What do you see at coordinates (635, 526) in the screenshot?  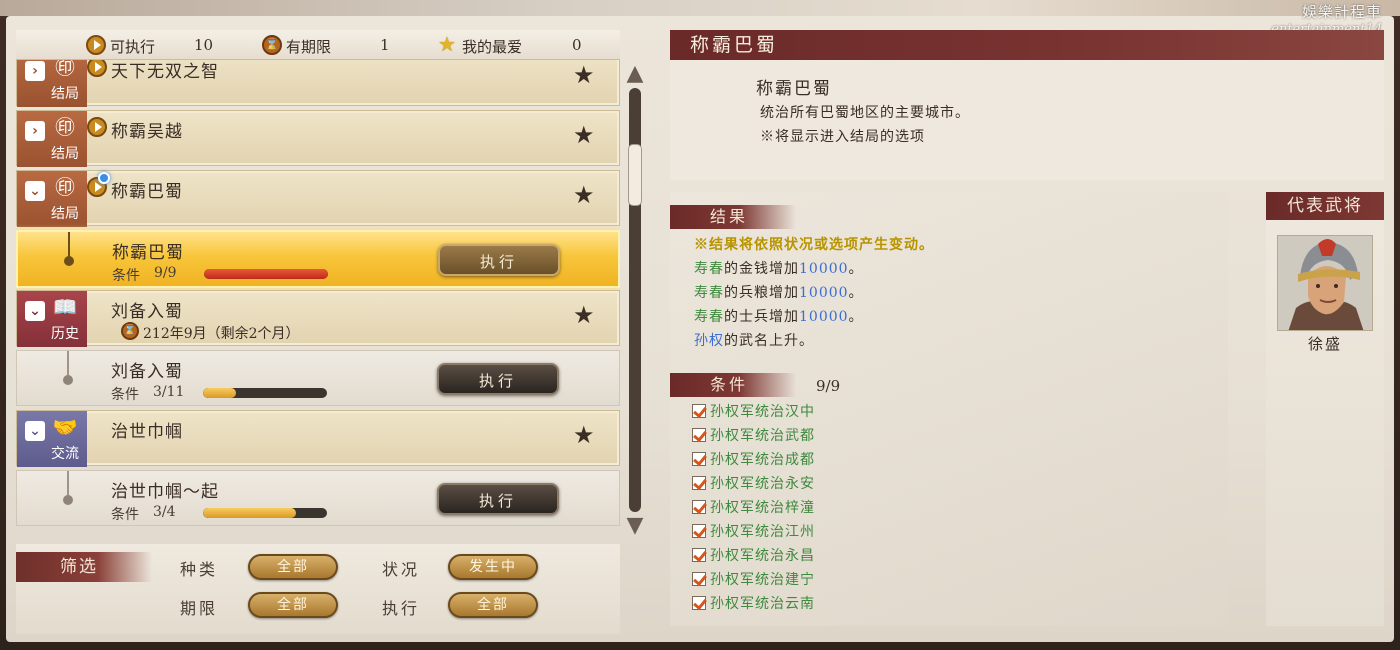 I see `scroll-down-icon: ▼` at bounding box center [635, 526].